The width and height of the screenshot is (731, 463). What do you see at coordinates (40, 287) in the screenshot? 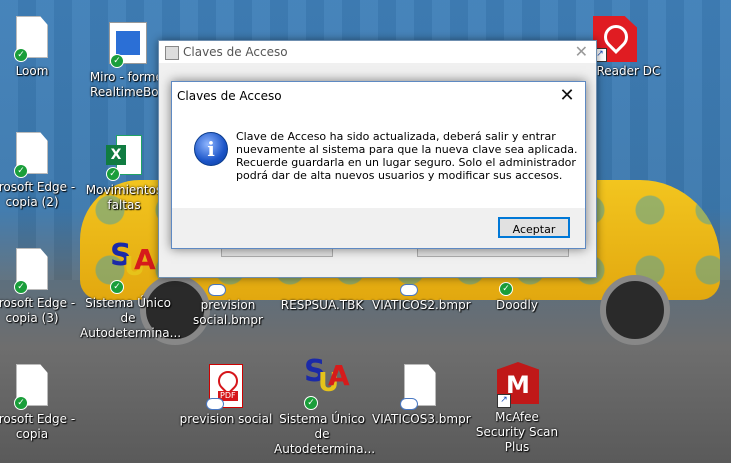
I see `desktop-icon-edge-copia-3: ✓ icrosoft Edge - copia (3)` at bounding box center [40, 287].